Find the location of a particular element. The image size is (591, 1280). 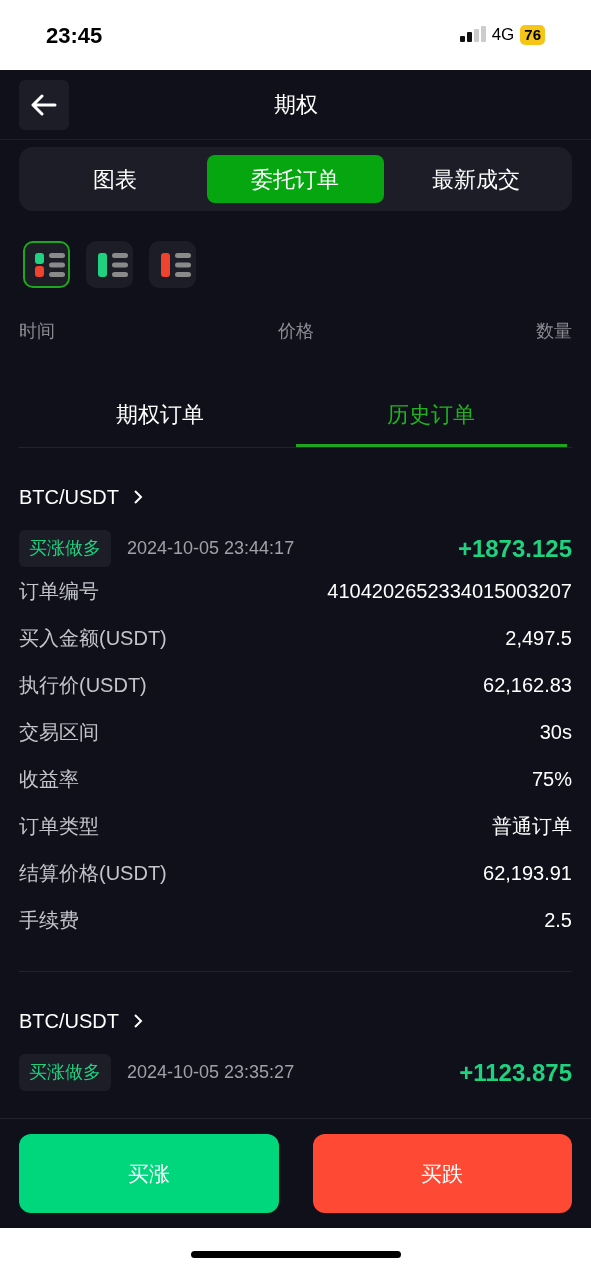

field-label: 订单编号 is located at coordinates (59, 591).